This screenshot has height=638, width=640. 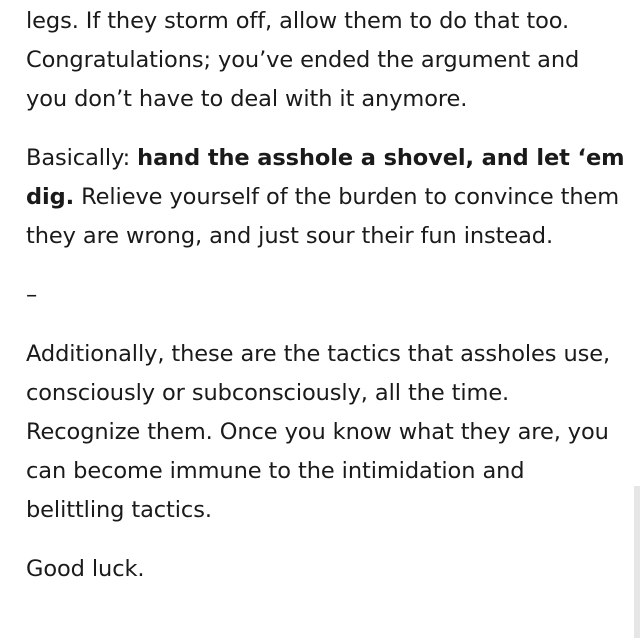 I want to click on paragraph-good-luck: Good luck., so click(x=85, y=569).